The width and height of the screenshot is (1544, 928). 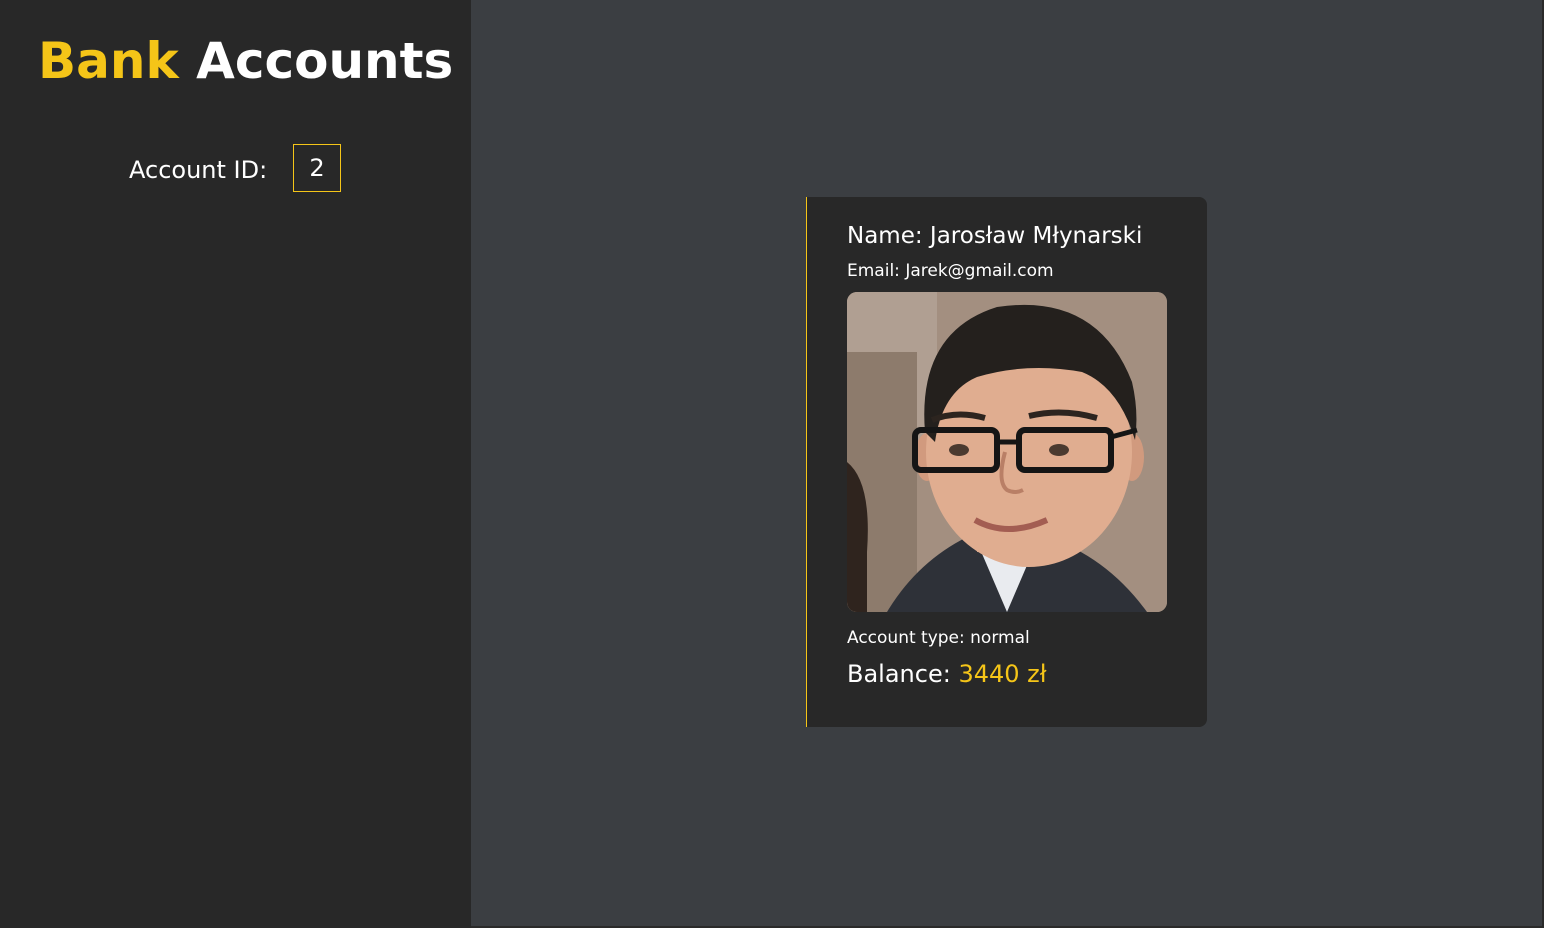 I want to click on account-id-label: Account ID:, so click(x=198, y=170).